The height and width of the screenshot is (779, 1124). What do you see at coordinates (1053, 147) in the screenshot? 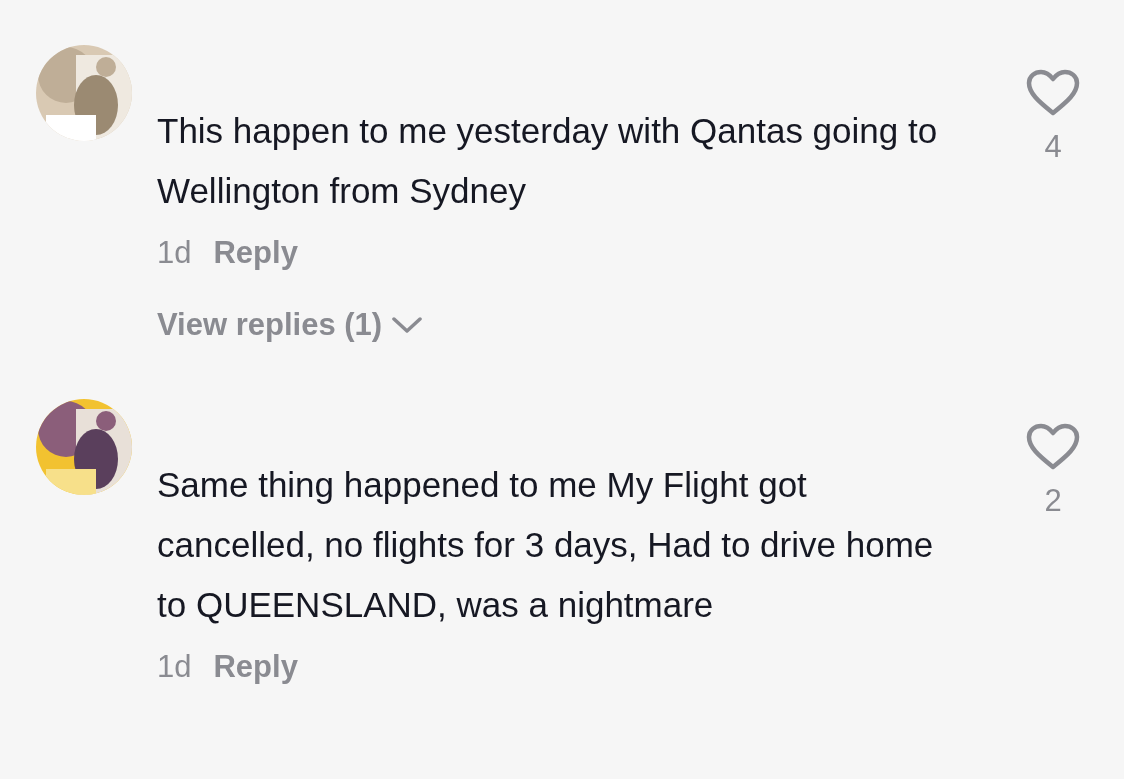
I see `like-count: 4` at bounding box center [1053, 147].